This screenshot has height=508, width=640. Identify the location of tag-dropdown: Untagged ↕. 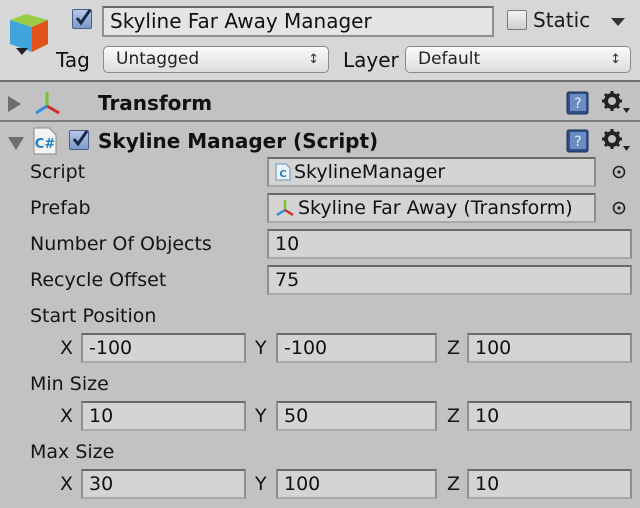
(216, 59).